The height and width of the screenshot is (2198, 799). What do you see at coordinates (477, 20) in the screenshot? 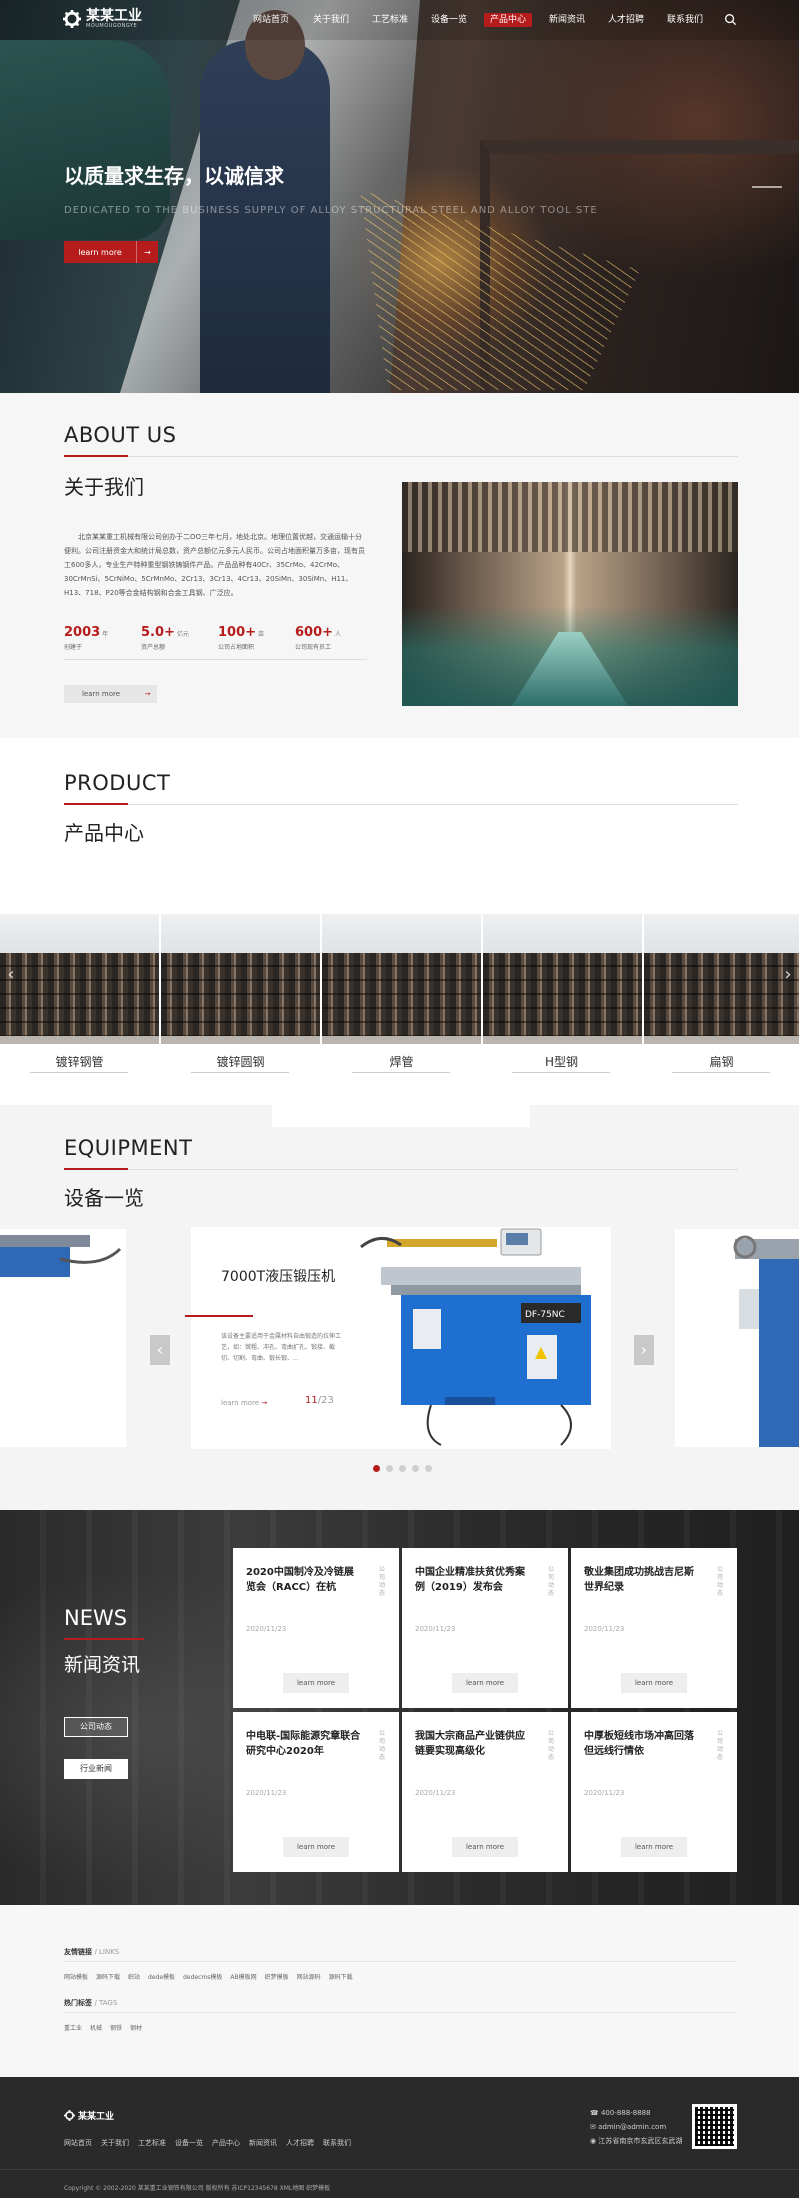
I see `main-nav: 网站首页 关于我们 工艺标准 设备一览 产品中心 新闻资讯 人才招聘 联系我们` at bounding box center [477, 20].